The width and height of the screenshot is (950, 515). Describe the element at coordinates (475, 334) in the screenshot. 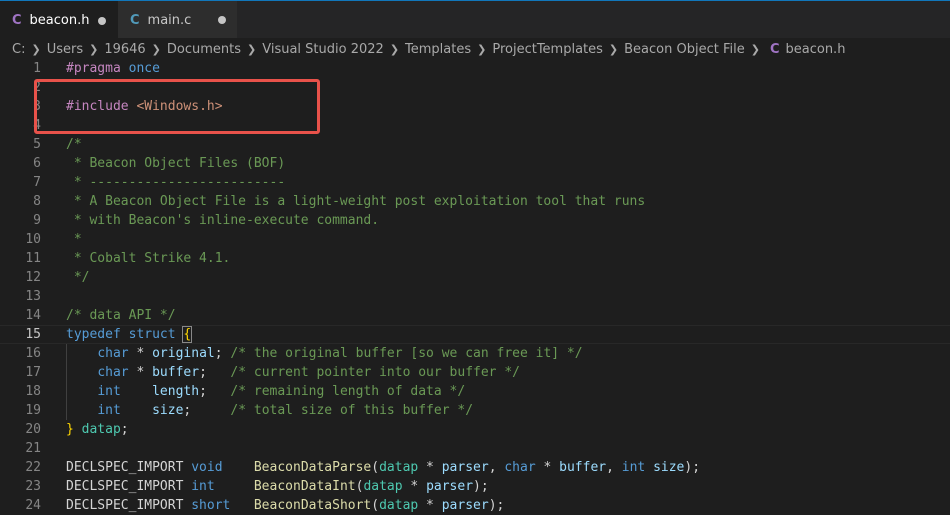

I see `code-line: 15 typedef struct {` at that location.